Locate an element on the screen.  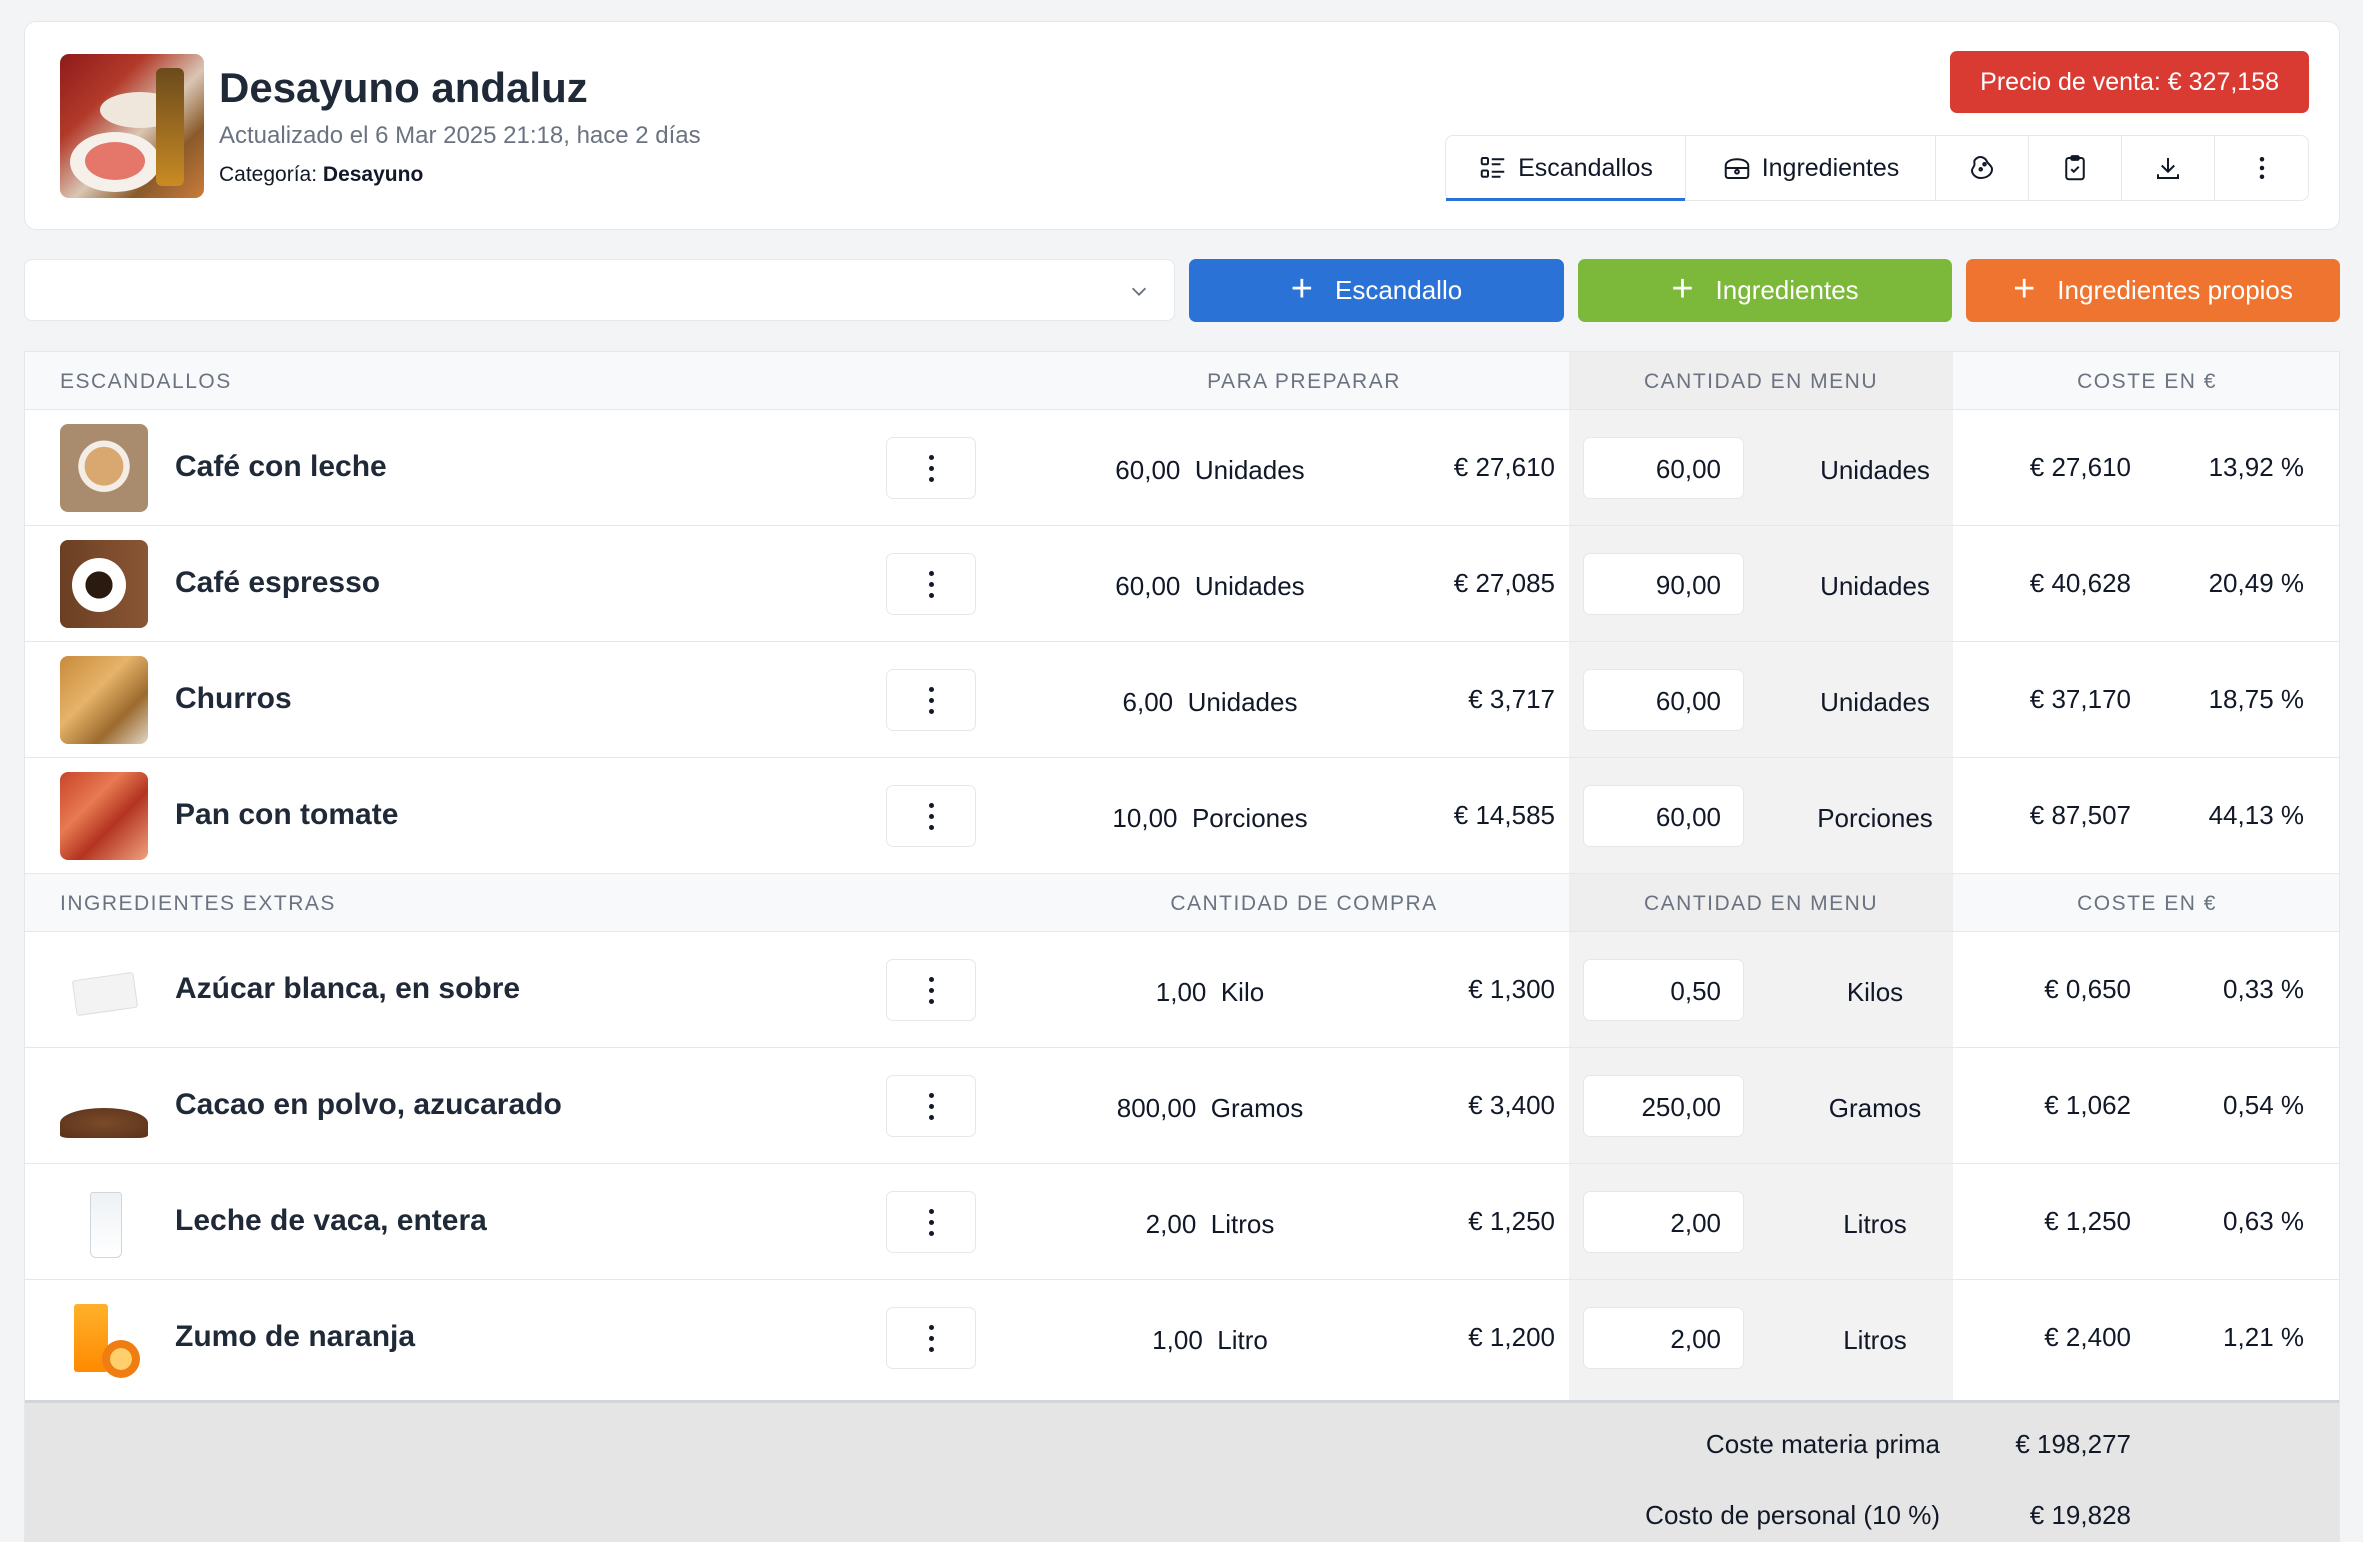
prep-quantity: 6,00 Unidades is located at coordinates (1210, 702).